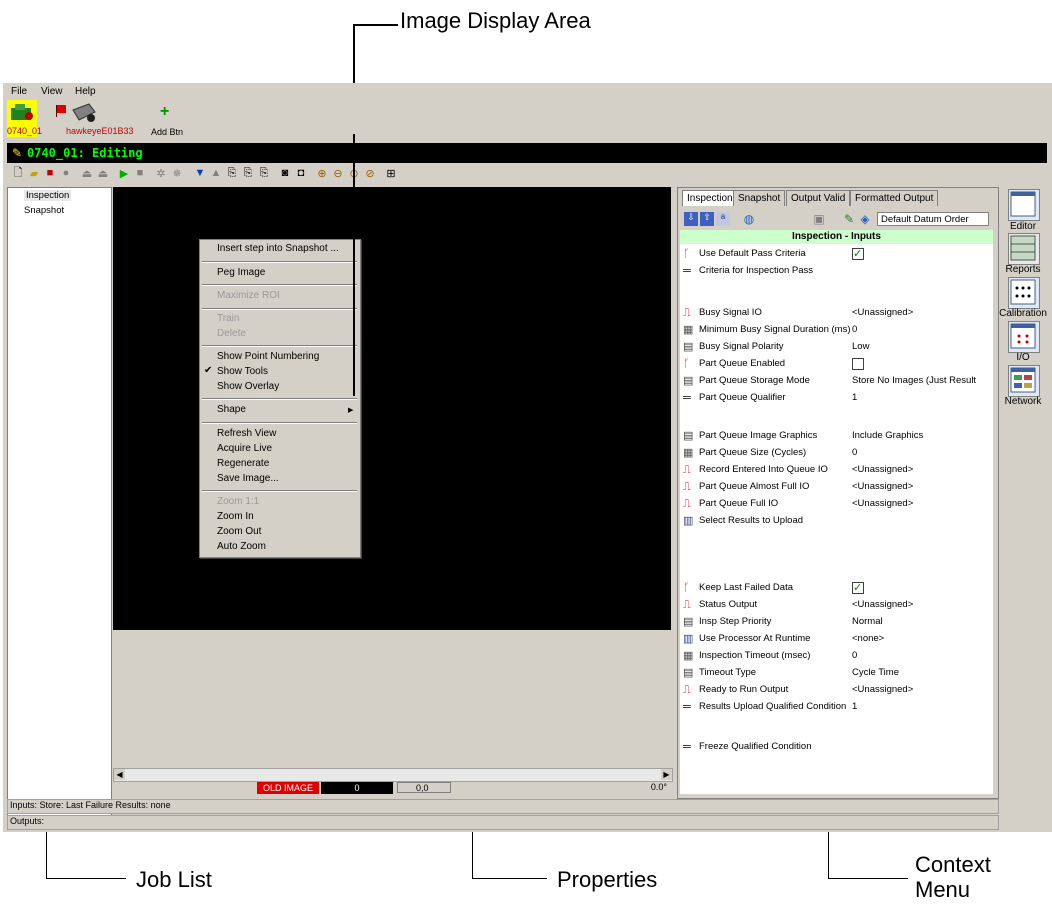 This screenshot has width=1052, height=905. What do you see at coordinates (393, 775) in the screenshot?
I see `horizontal-scrollbar: ◀ ▶` at bounding box center [393, 775].